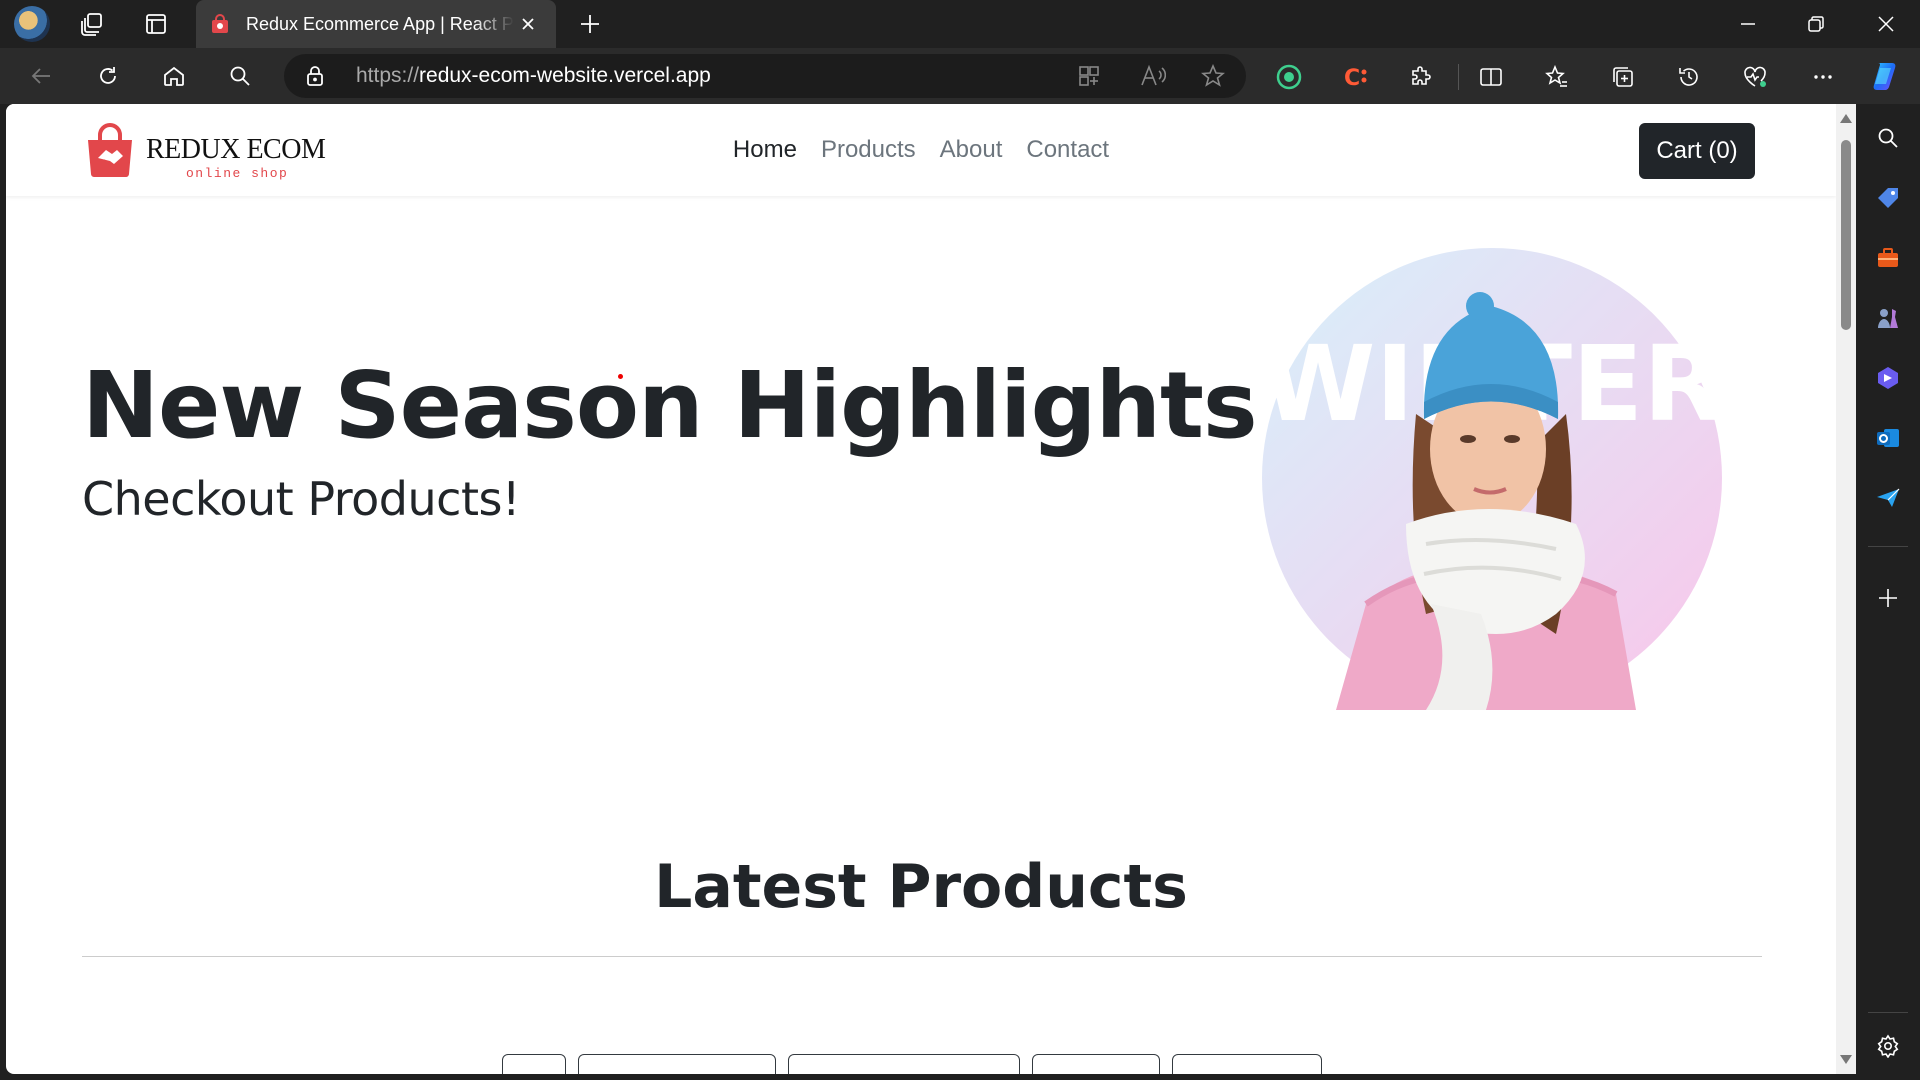 This screenshot has width=1920, height=1080. I want to click on nav-links: Home Products About Contact, so click(921, 150).